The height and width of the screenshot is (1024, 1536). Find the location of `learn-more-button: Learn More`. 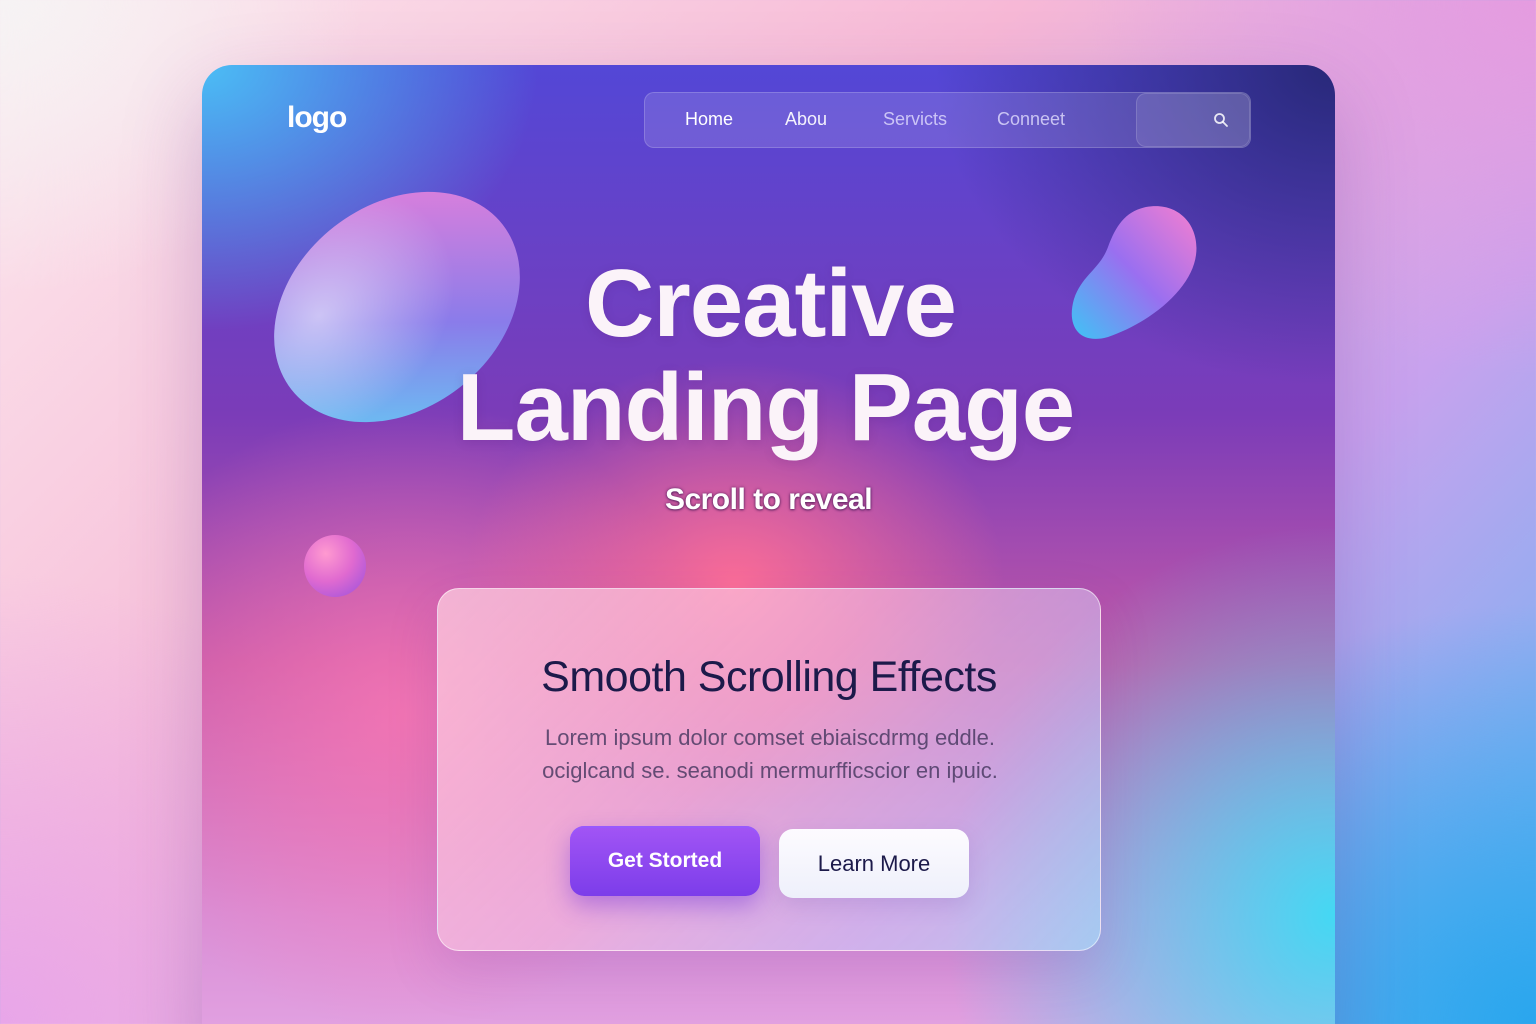

learn-more-button: Learn More is located at coordinates (874, 863).